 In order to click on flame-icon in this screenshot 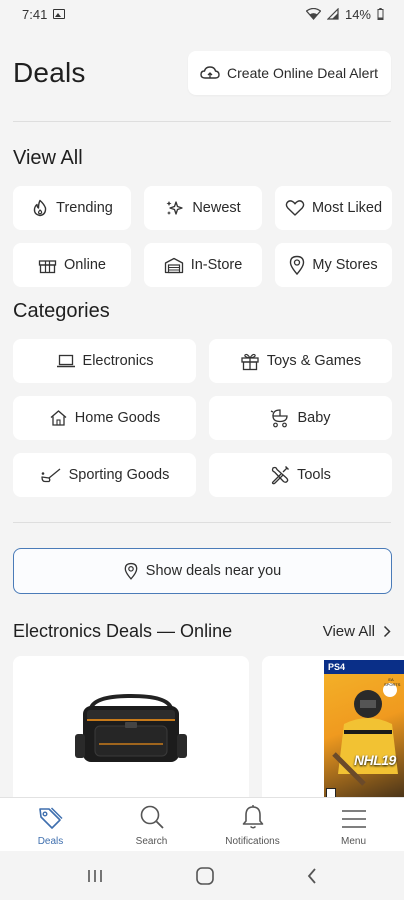, I will do `click(40, 208)`.